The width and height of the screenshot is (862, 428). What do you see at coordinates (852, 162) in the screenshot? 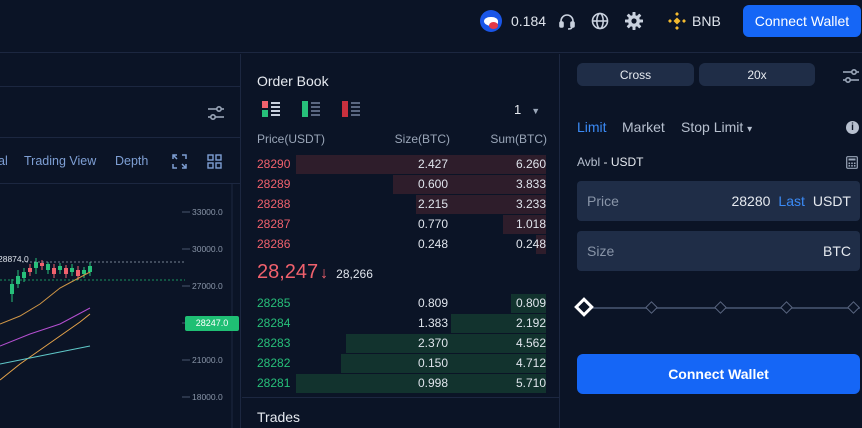
I see `calculator-icon` at bounding box center [852, 162].